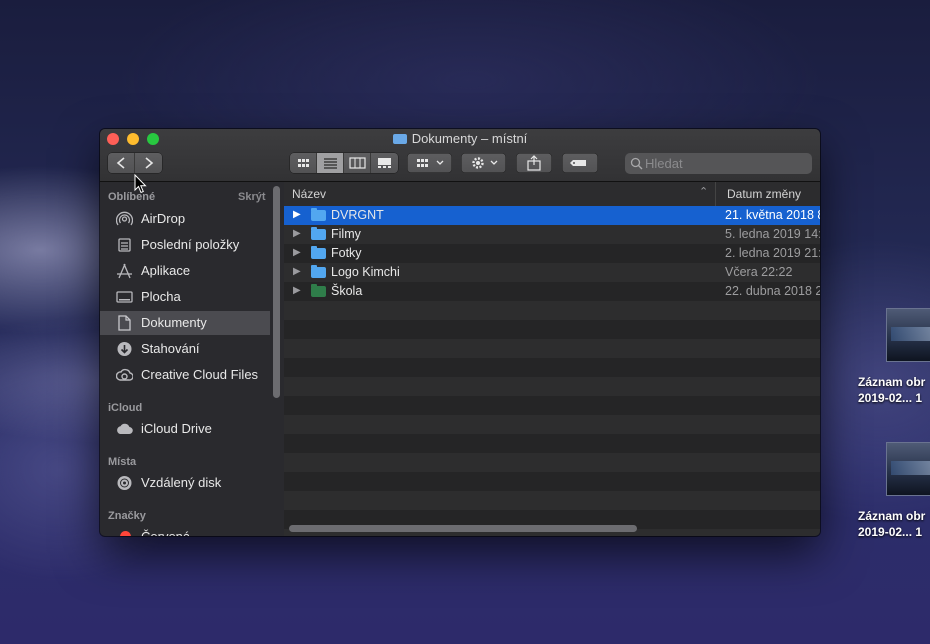  I want to click on sidebar-item-label: iCloud Drive, so click(176, 428).